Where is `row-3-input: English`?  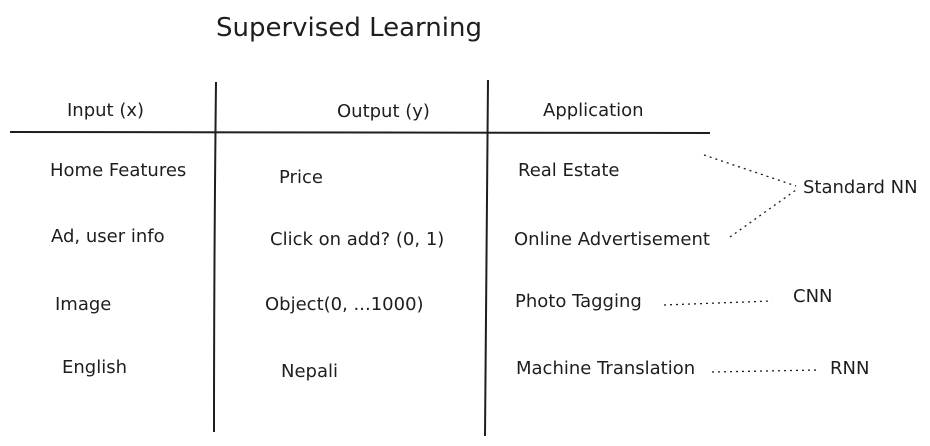
row-3-input: English is located at coordinates (94, 367).